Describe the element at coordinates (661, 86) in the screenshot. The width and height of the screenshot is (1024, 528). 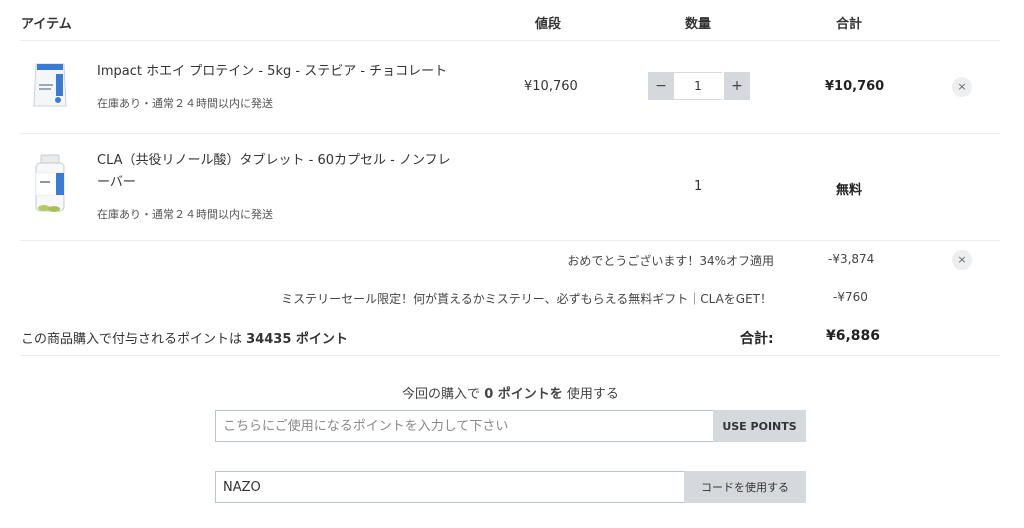
I see `quantity-decrement-button: −` at that location.